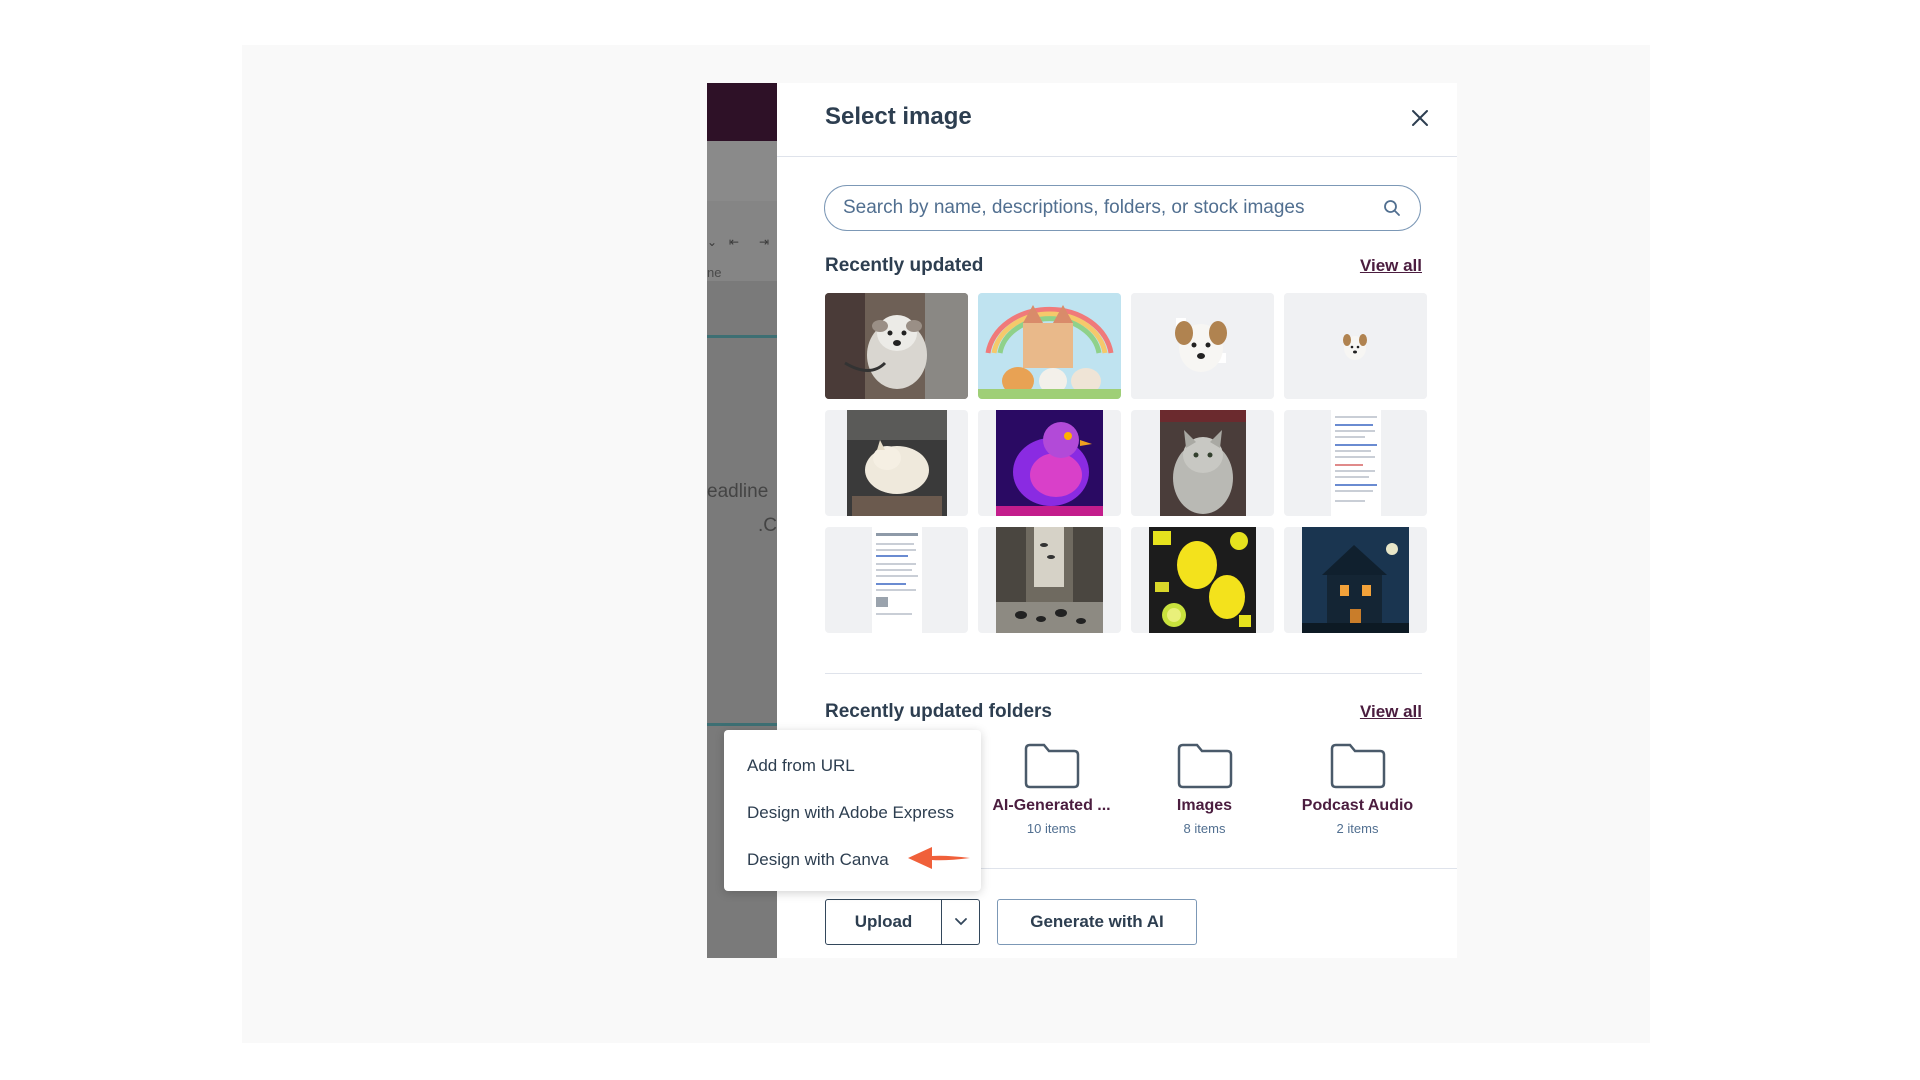 This screenshot has height=1080, width=1920. Describe the element at coordinates (742, 171) in the screenshot. I see `app-header-strip` at that location.